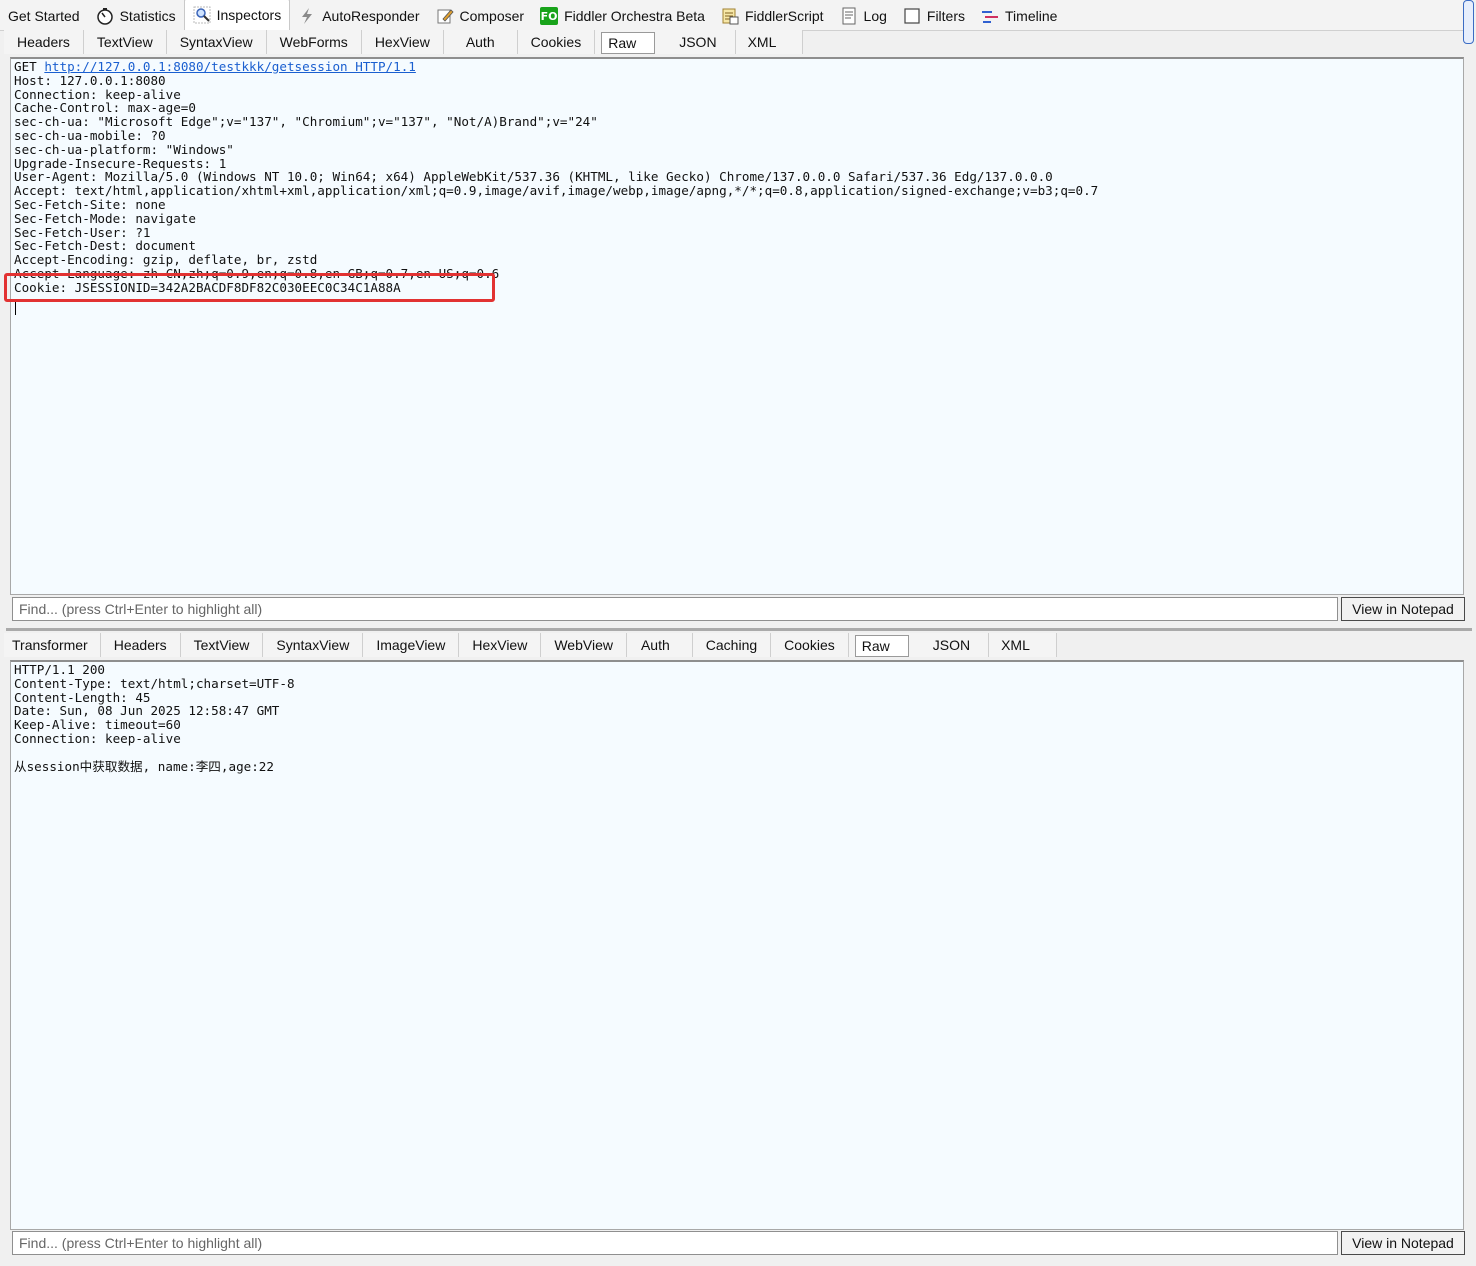  Describe the element at coordinates (313, 645) in the screenshot. I see `resp-tab-syntaxview: SyntaxView` at that location.